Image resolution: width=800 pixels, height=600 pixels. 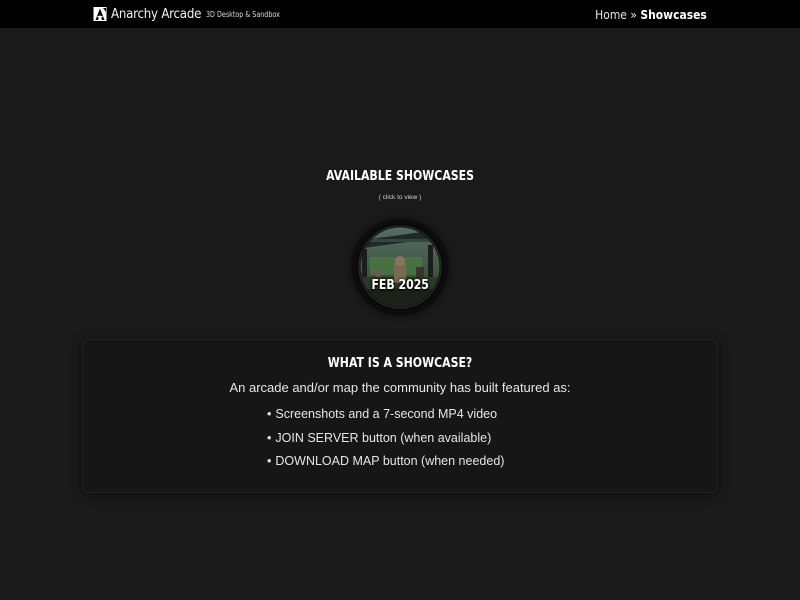 I want to click on showcase-label: FEB 2025, so click(x=400, y=285).